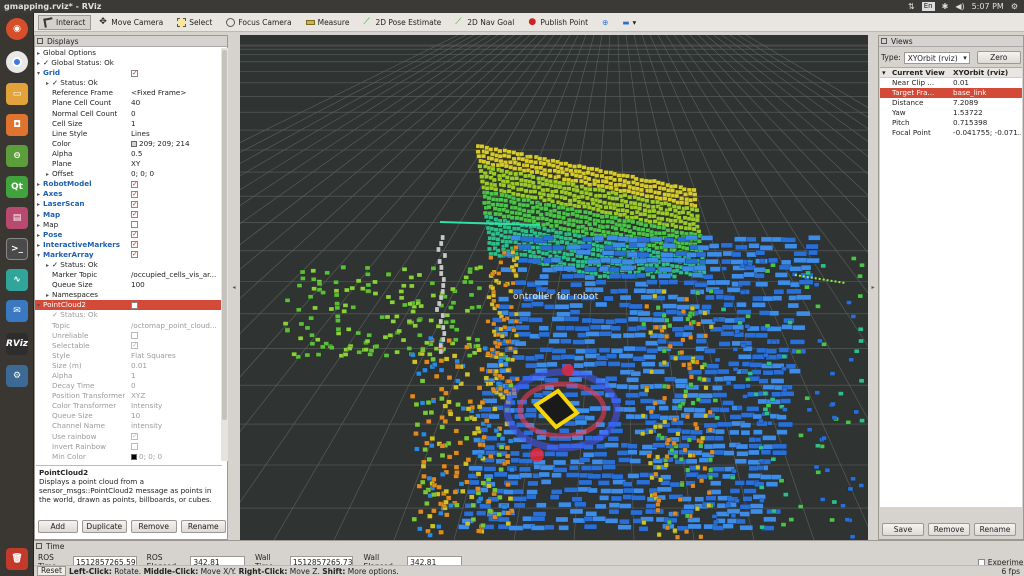 The height and width of the screenshot is (576, 1024). What do you see at coordinates (128, 426) in the screenshot?
I see `display-row: Channel Name intensity` at bounding box center [128, 426].